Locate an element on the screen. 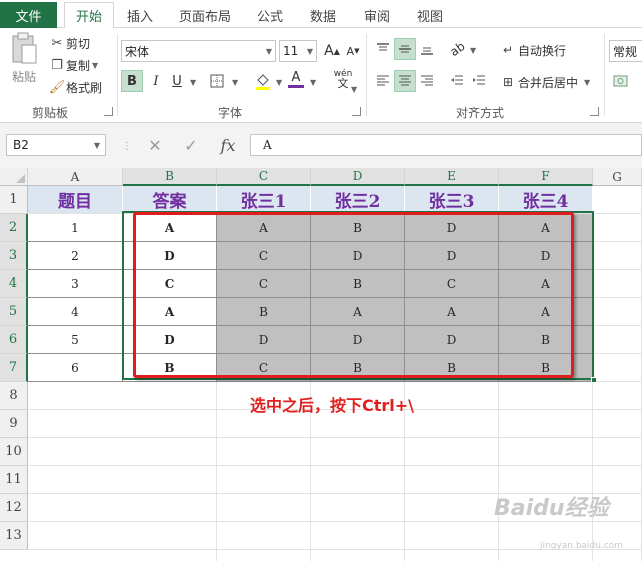  table-header-cell: 张三1 is located at coordinates (264, 199).